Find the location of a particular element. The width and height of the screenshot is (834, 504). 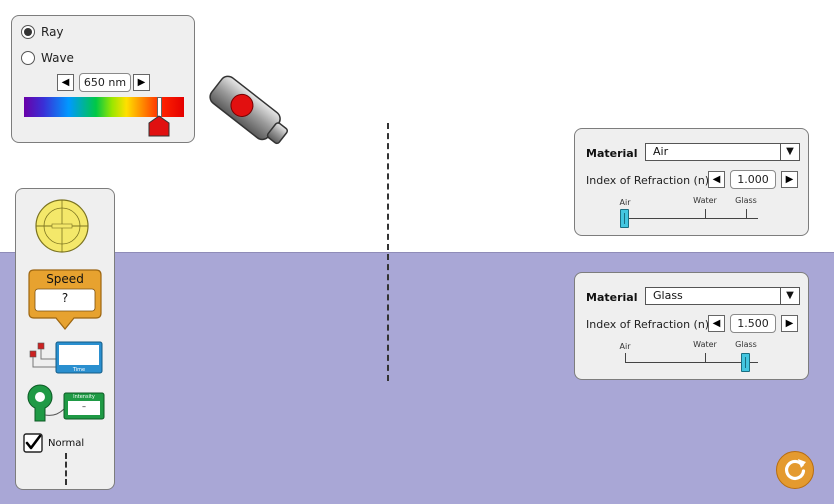

ray-radio-row: Ray is located at coordinates (42, 32).